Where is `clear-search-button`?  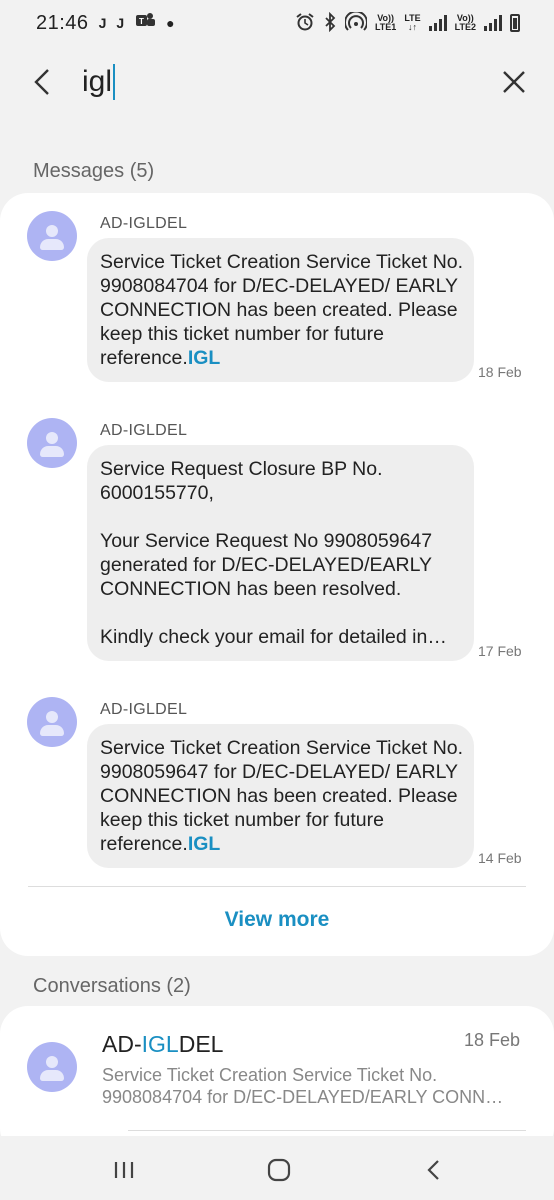
clear-search-button is located at coordinates (514, 82).